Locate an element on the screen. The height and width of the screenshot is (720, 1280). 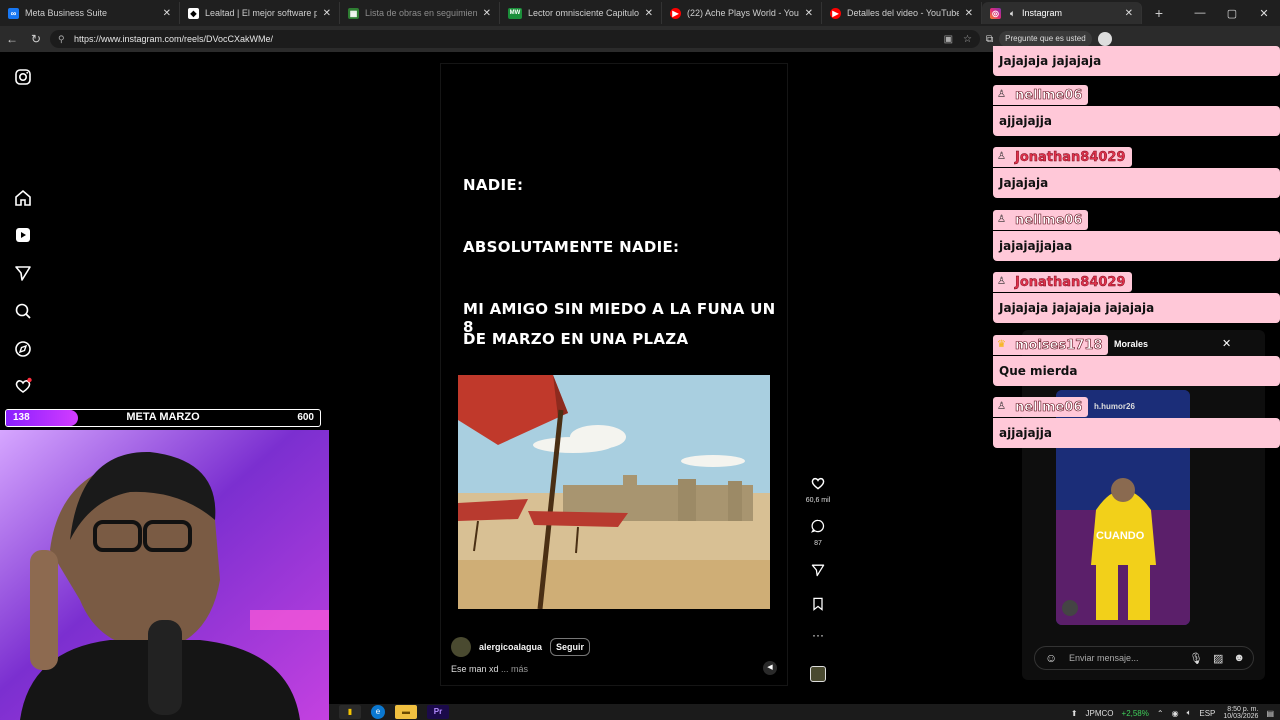
chat-username-text: moises1718 is located at coordinates (1059, 345).